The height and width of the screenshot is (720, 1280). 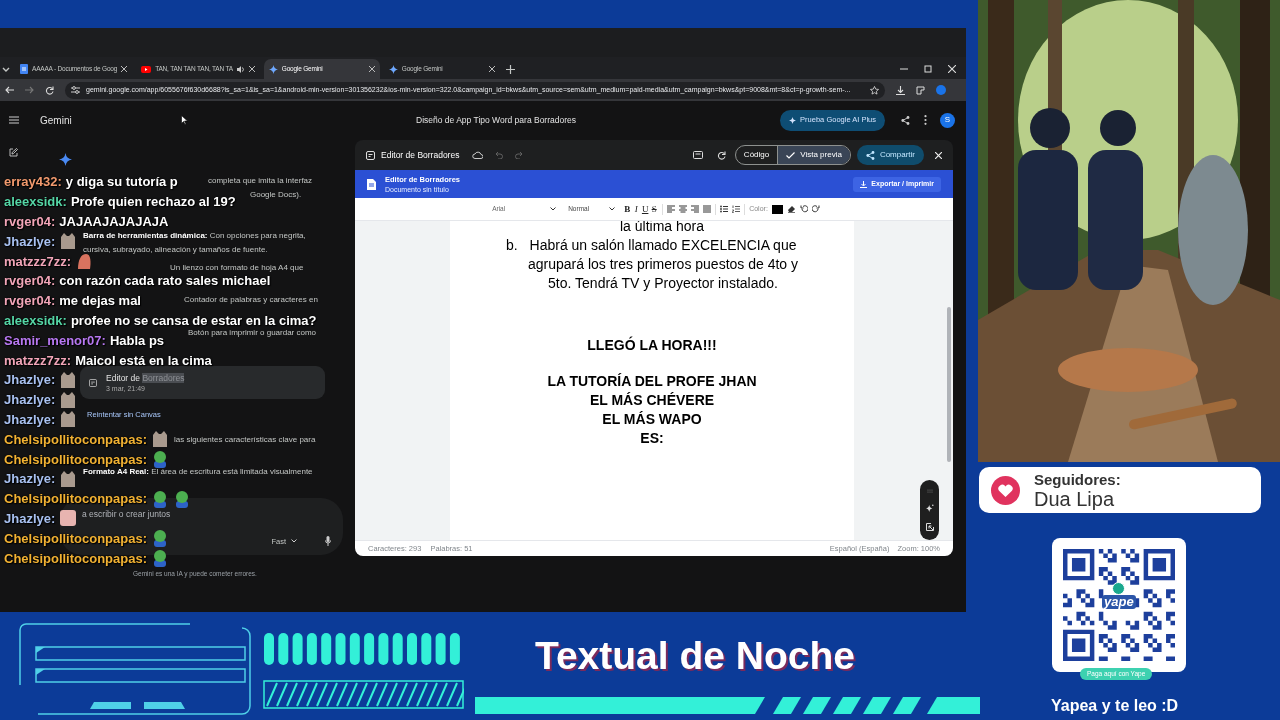 I want to click on eraser-icon, so click(x=791, y=209).